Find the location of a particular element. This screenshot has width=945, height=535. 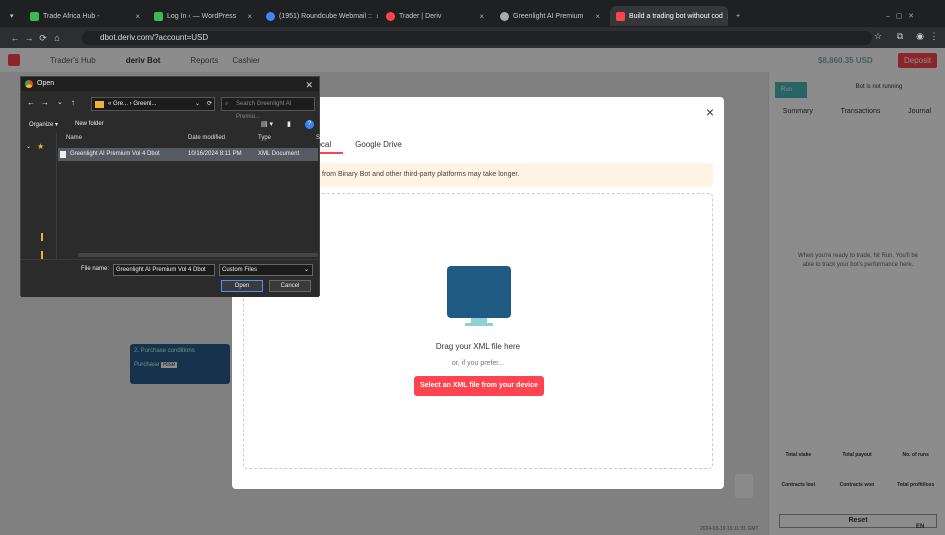

col-size: S is located at coordinates (318, 138).